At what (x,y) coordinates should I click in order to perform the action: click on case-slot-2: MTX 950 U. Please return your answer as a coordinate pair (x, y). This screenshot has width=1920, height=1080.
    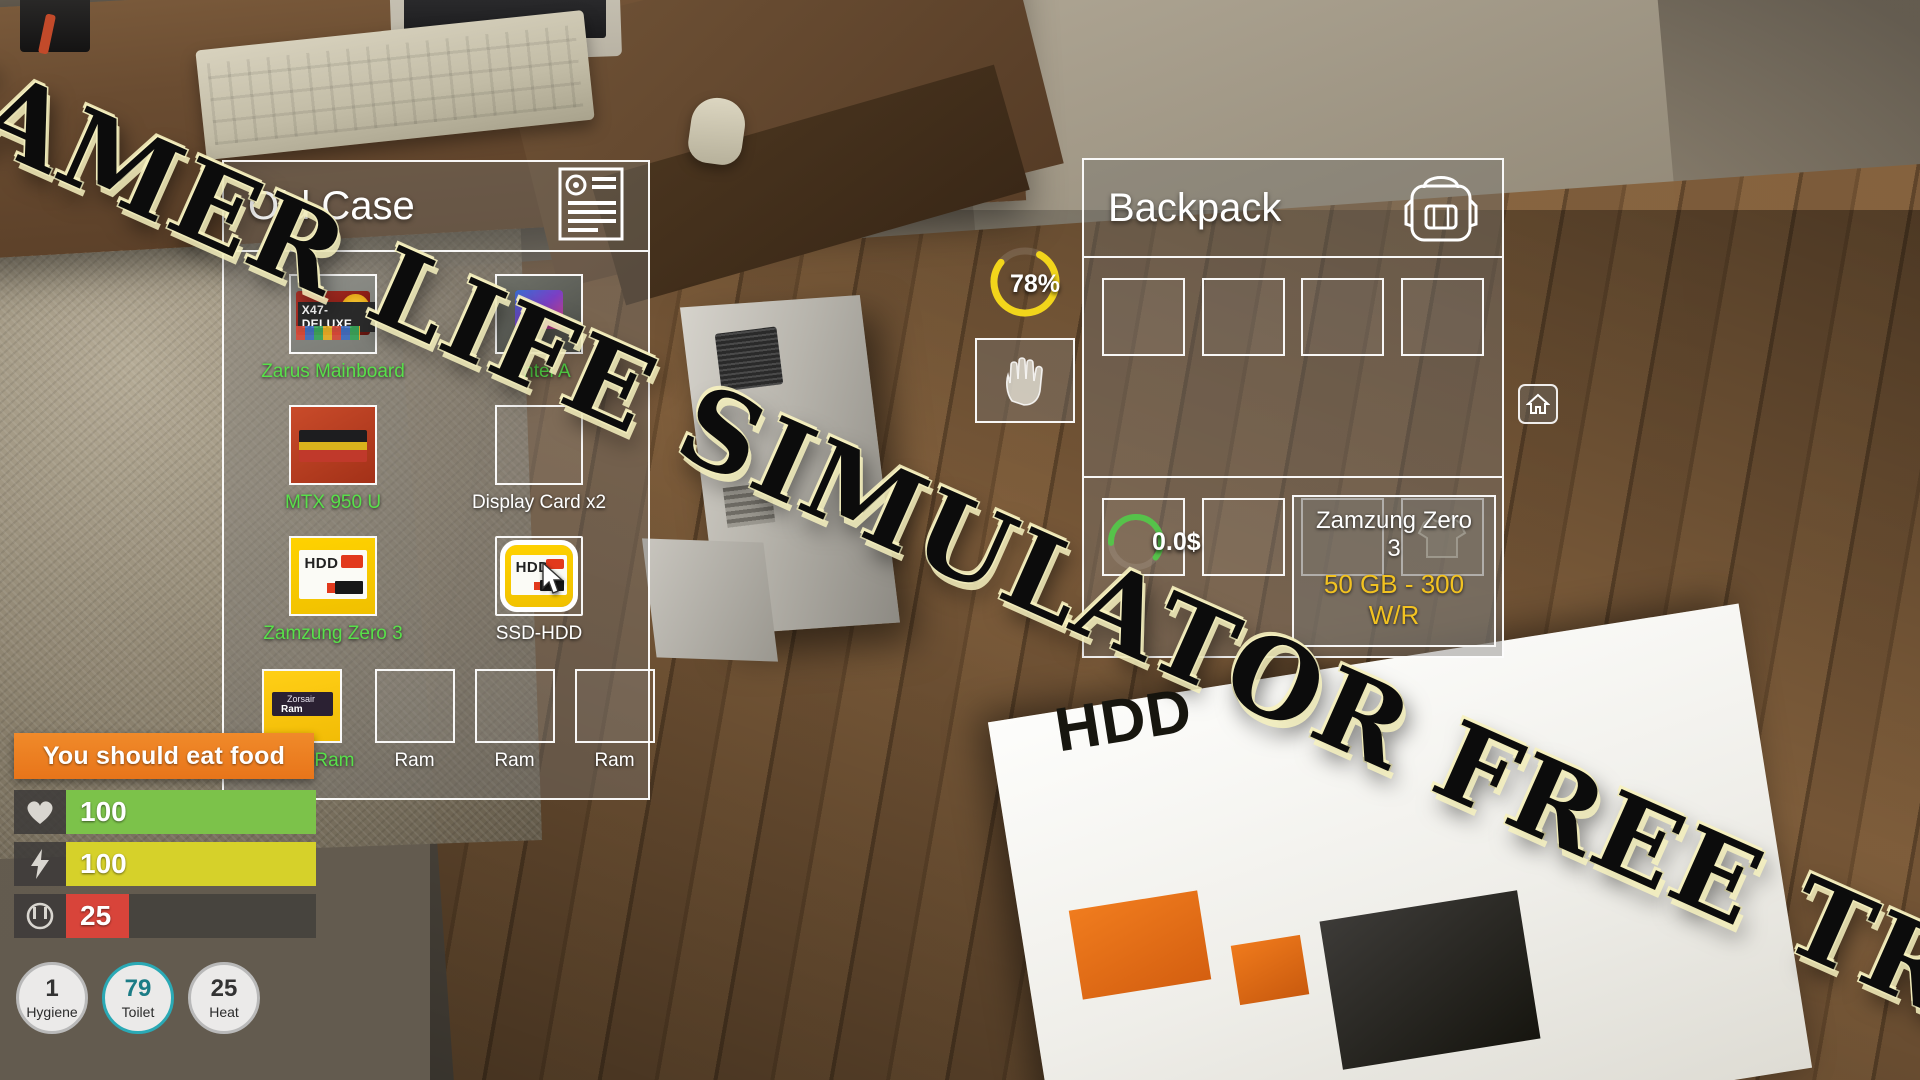
    Looking at the image, I should click on (333, 459).